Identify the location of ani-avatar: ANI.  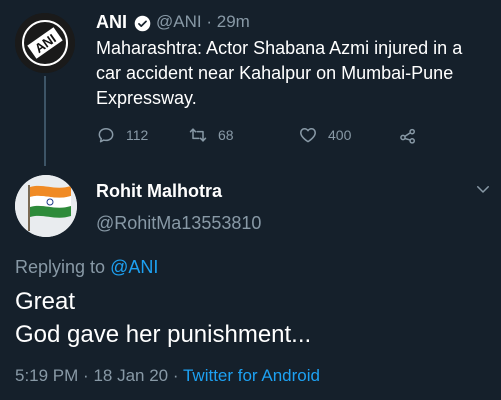
(45, 43).